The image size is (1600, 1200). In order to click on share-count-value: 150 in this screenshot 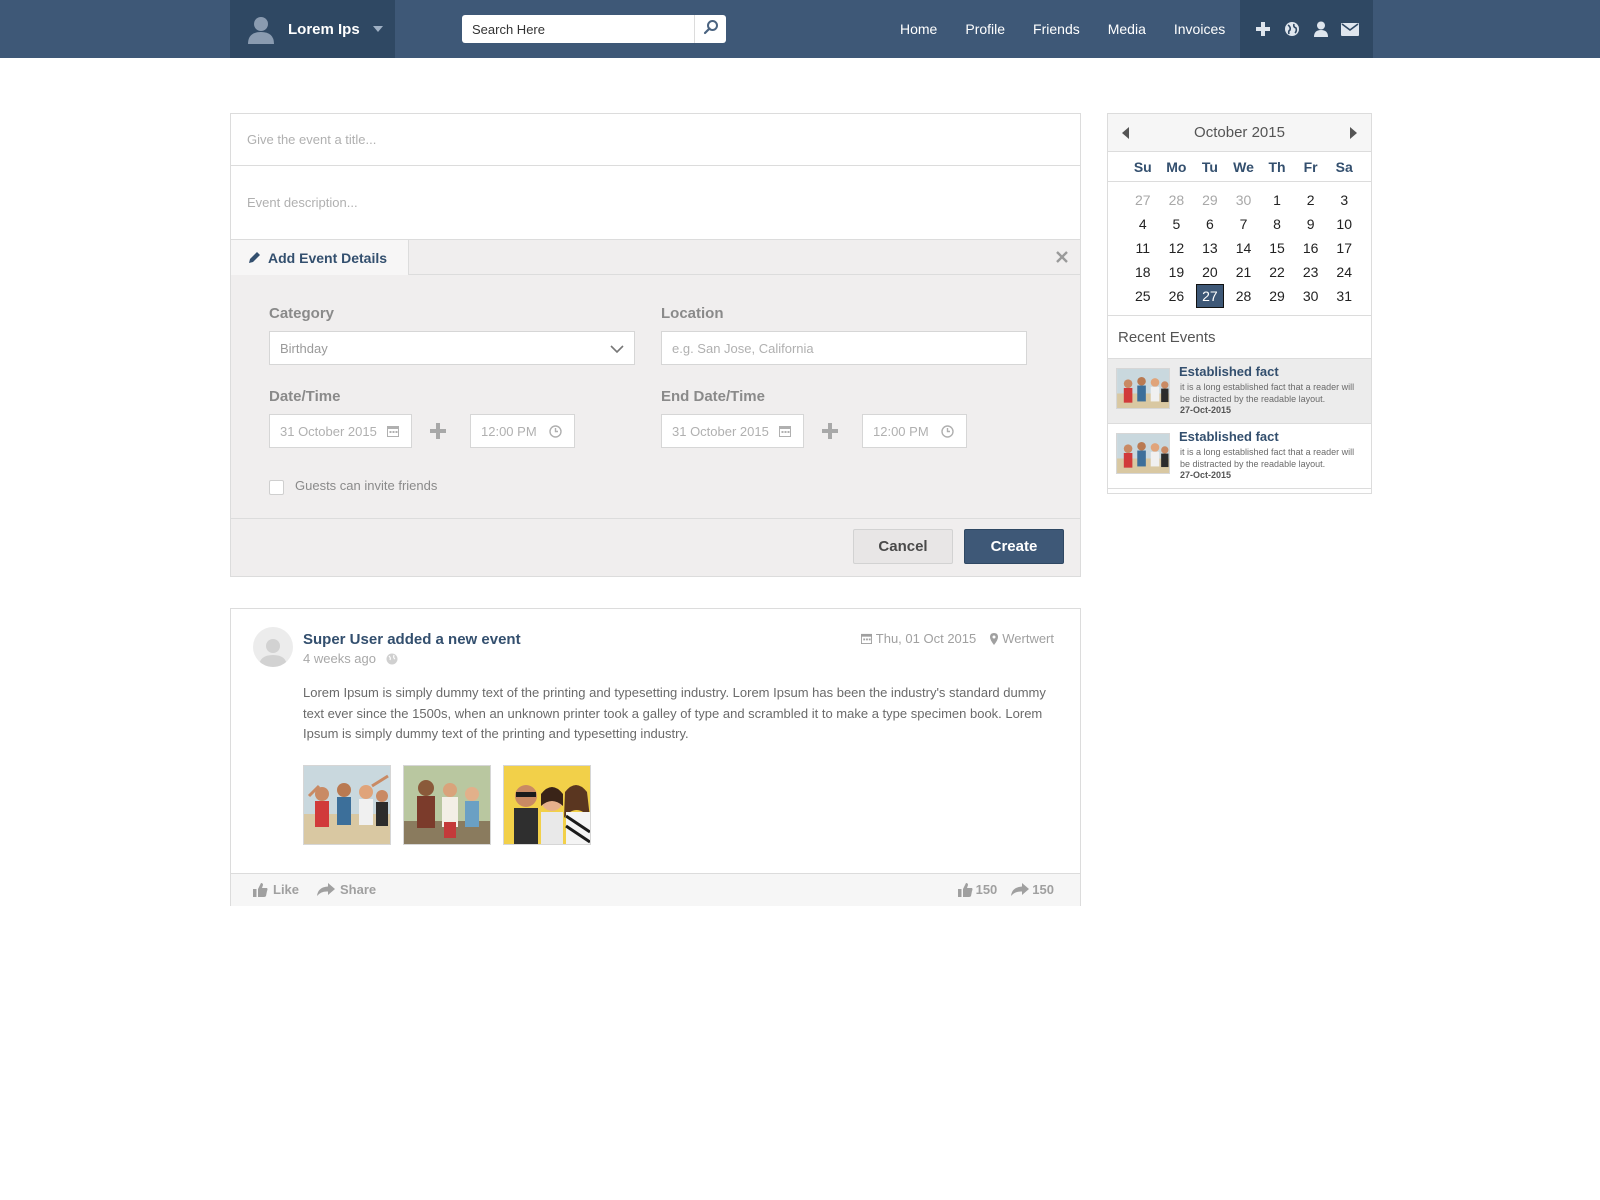, I will do `click(1043, 889)`.